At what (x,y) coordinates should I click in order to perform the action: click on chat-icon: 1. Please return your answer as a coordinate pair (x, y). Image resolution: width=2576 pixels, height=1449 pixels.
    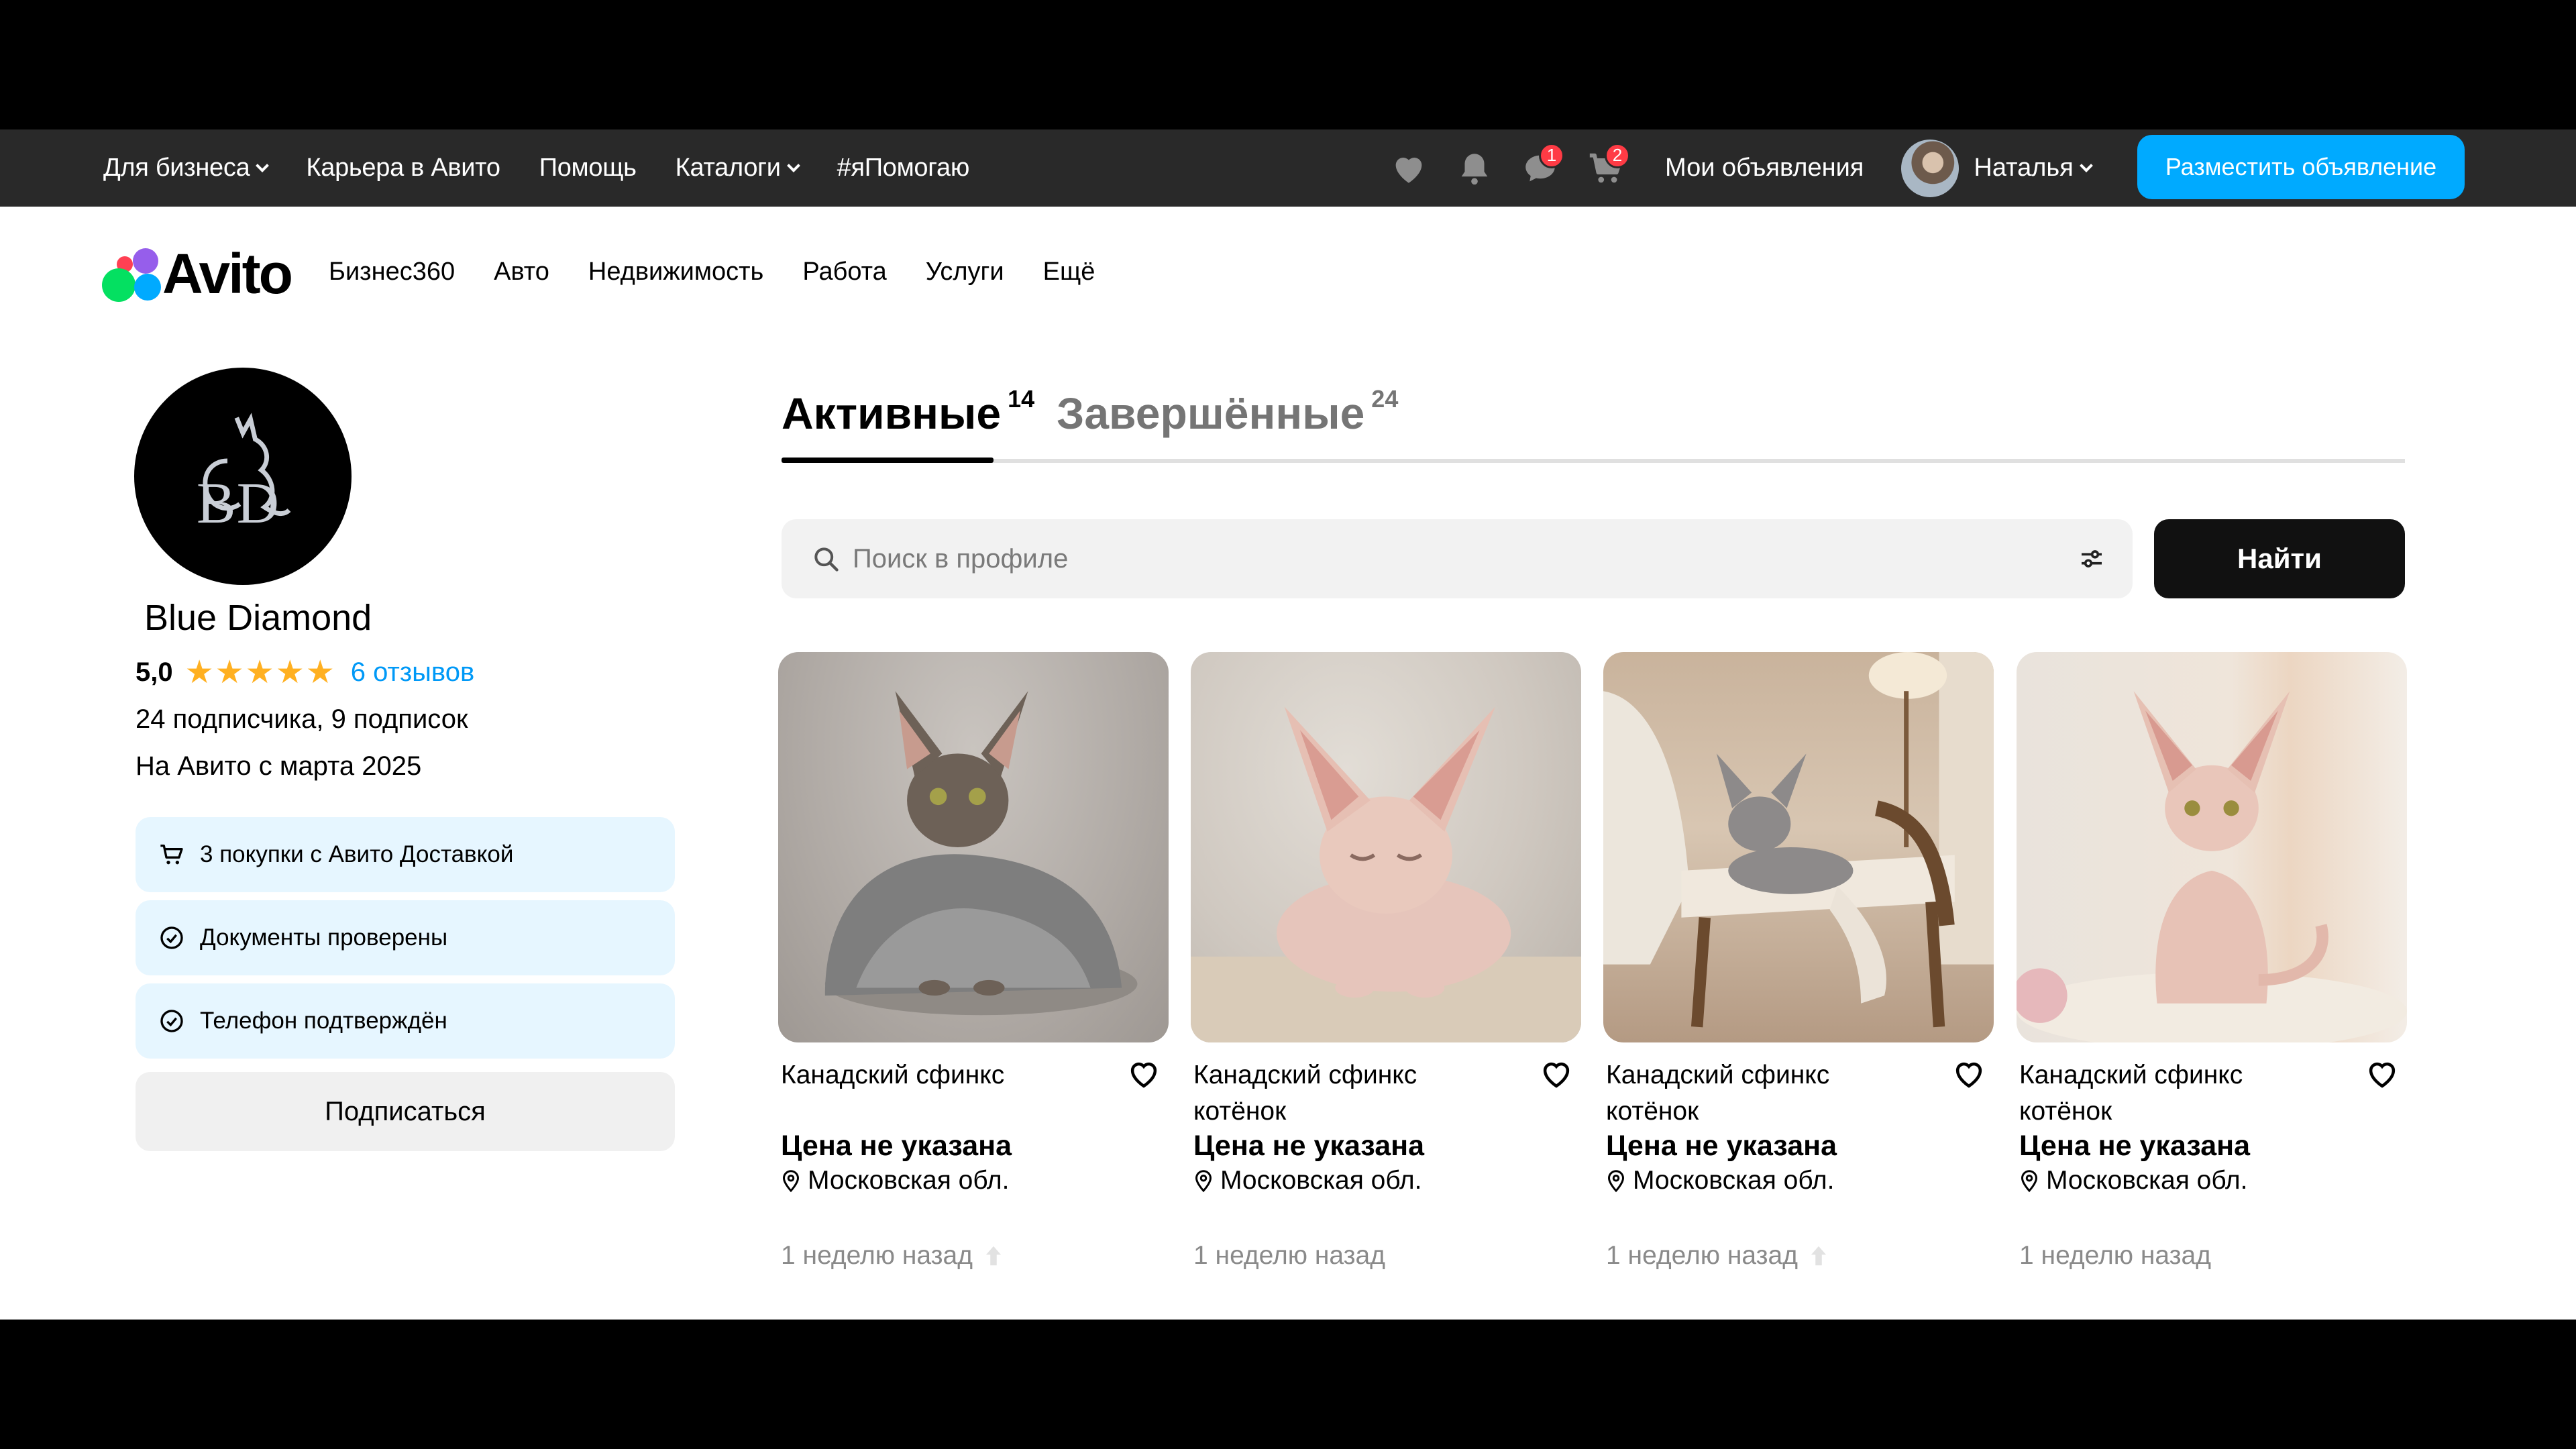
    Looking at the image, I should click on (1542, 165).